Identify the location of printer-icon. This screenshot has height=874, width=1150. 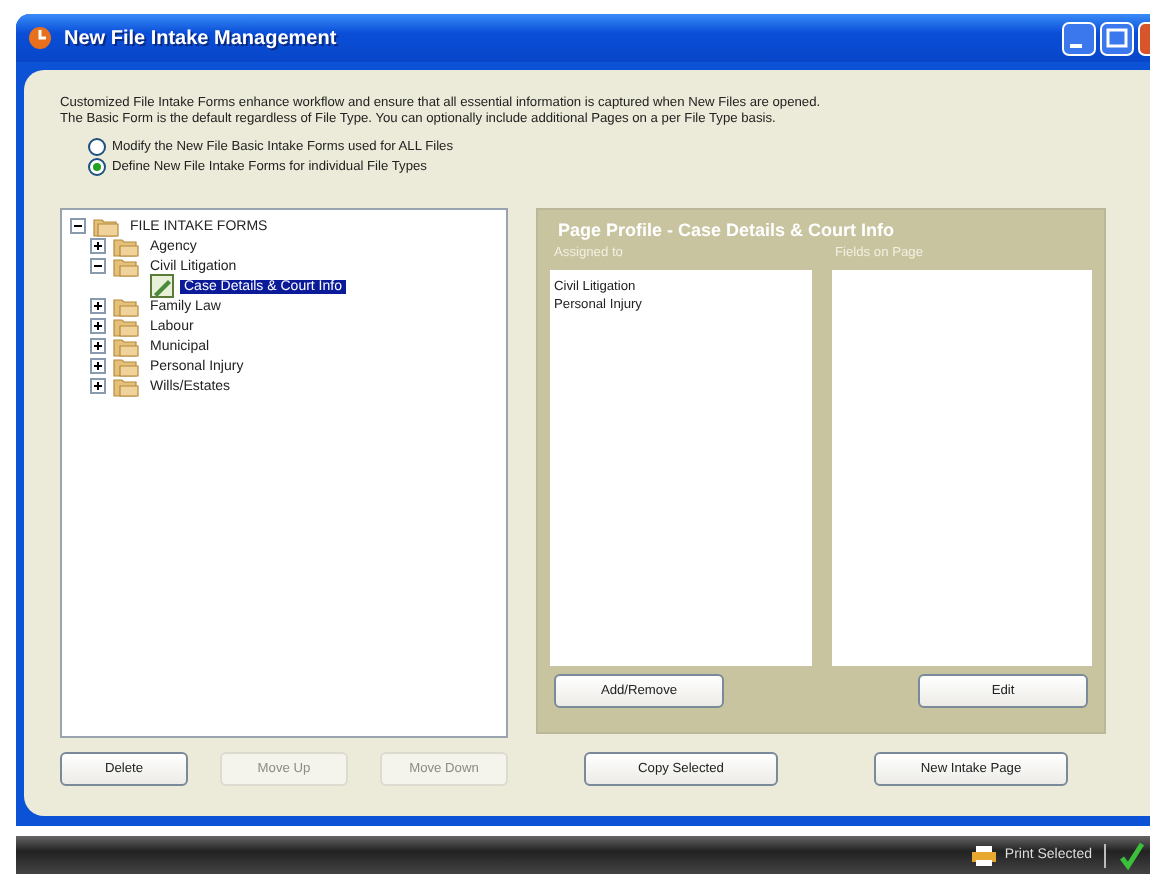
(984, 855).